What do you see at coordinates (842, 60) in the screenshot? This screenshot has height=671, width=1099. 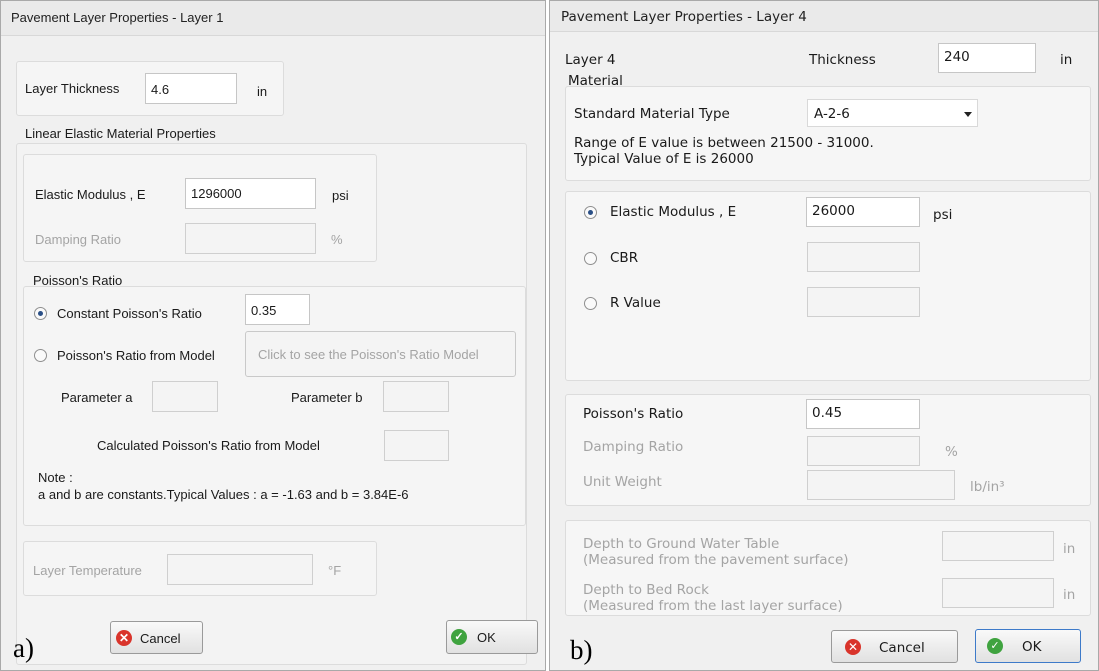 I see `thickness-label: Thickness` at bounding box center [842, 60].